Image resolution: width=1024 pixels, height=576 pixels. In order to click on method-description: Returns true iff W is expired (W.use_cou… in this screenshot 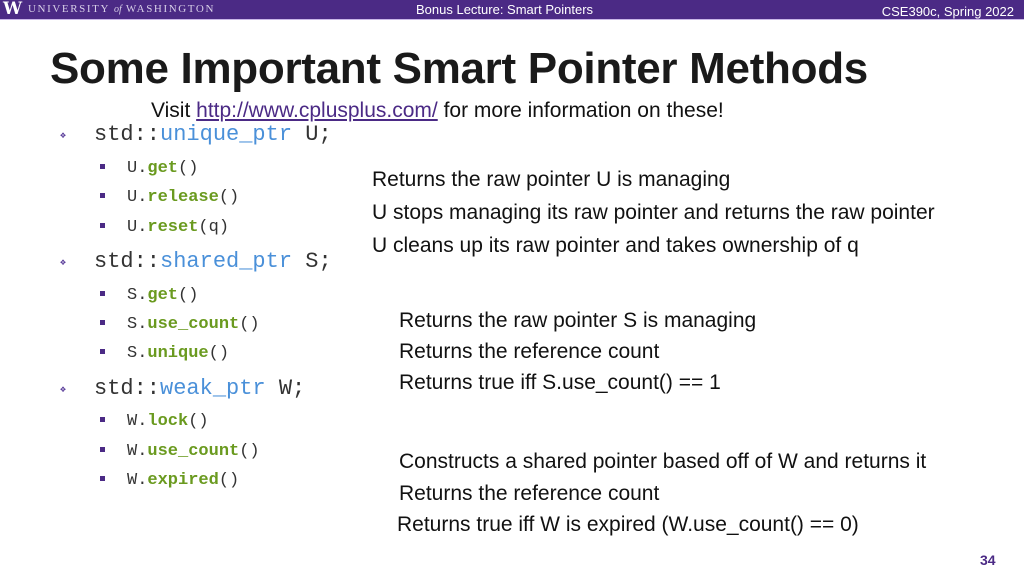, I will do `click(628, 524)`.